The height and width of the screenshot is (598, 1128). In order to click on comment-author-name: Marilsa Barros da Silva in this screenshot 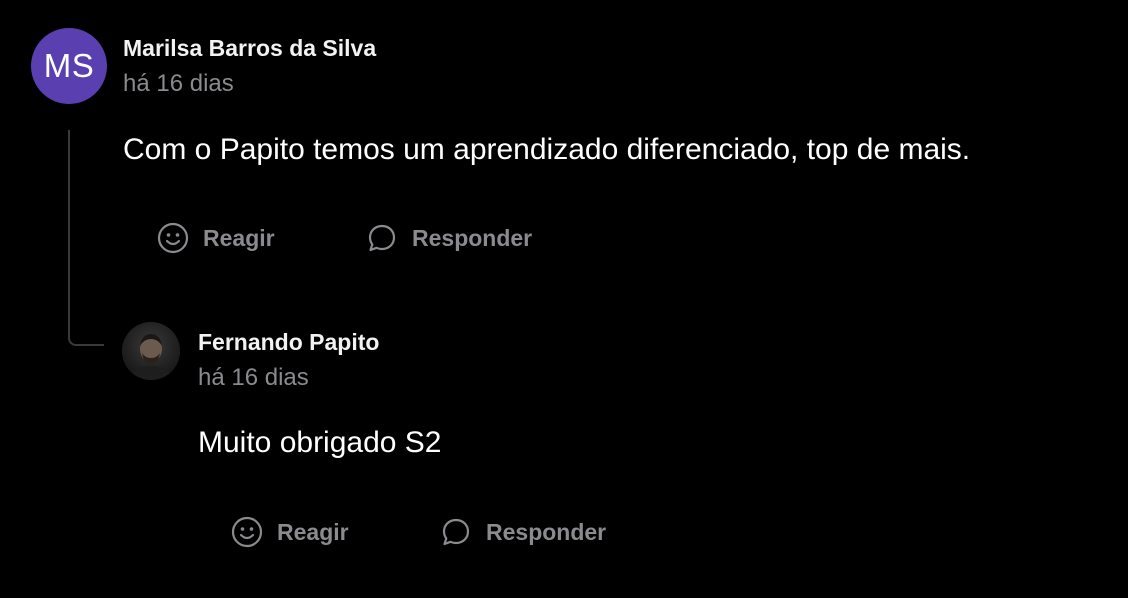, I will do `click(249, 48)`.